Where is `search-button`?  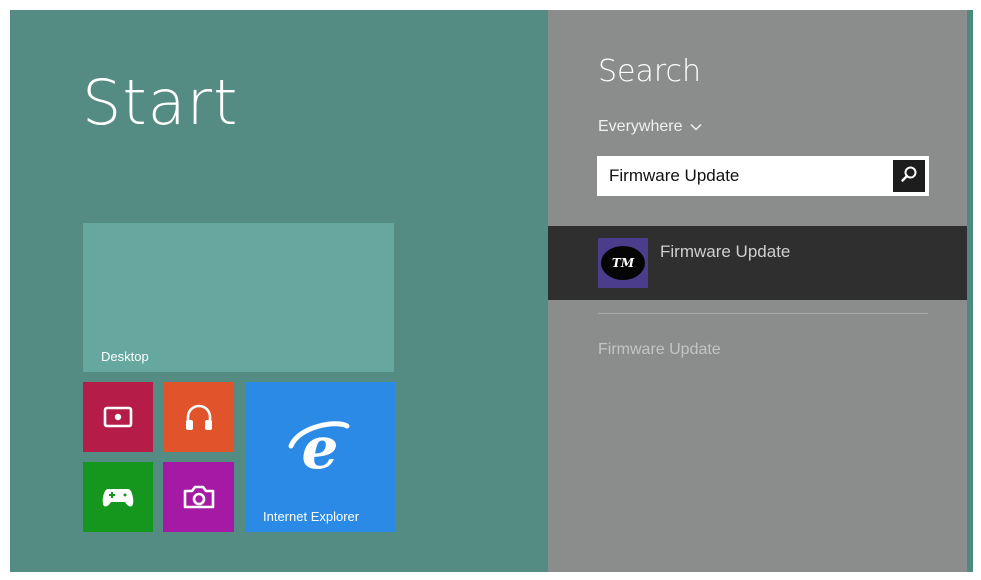 search-button is located at coordinates (909, 176).